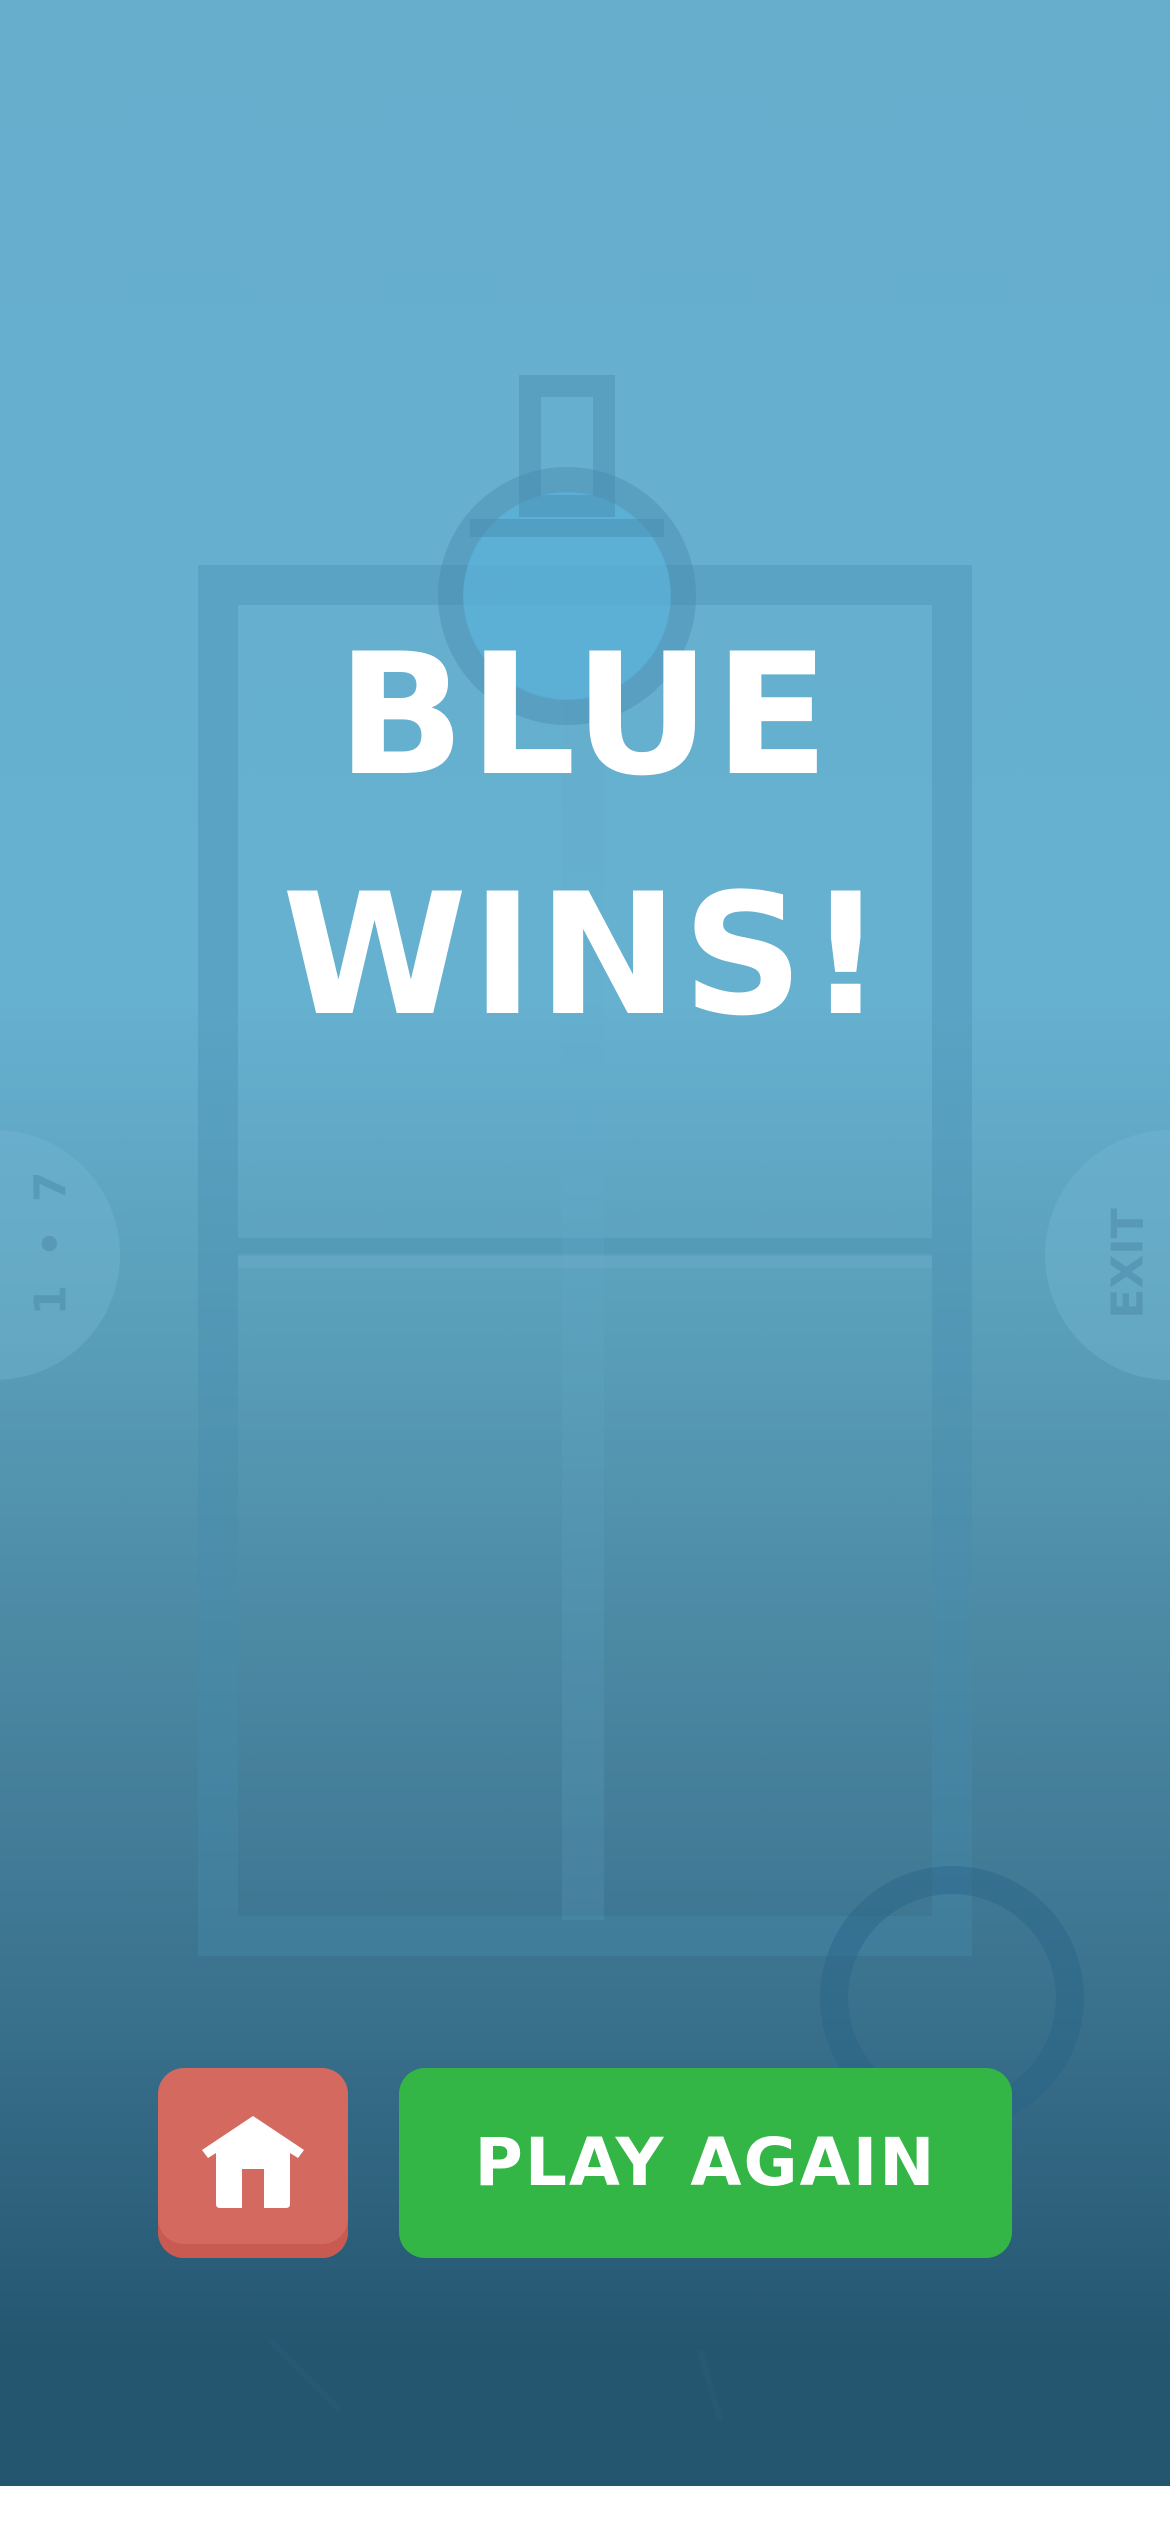 The height and width of the screenshot is (2532, 1170). Describe the element at coordinates (585, 715) in the screenshot. I see `result-title-line-1: BLUE` at that location.